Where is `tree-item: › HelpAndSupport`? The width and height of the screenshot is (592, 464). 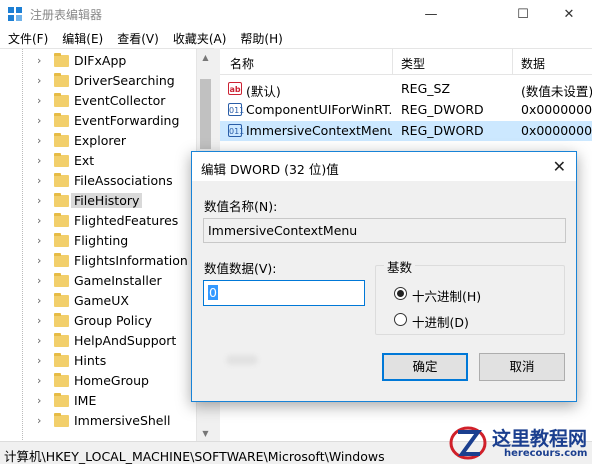 tree-item: › HelpAndSupport is located at coordinates (98, 341).